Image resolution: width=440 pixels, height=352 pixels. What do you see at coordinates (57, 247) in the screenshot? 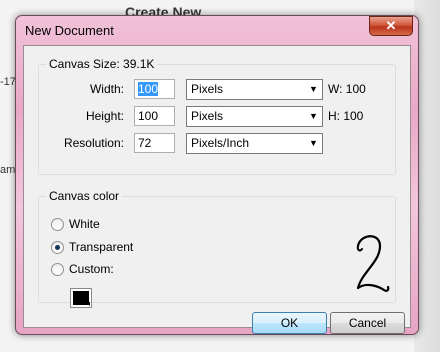
I see `radio-button-checked` at bounding box center [57, 247].